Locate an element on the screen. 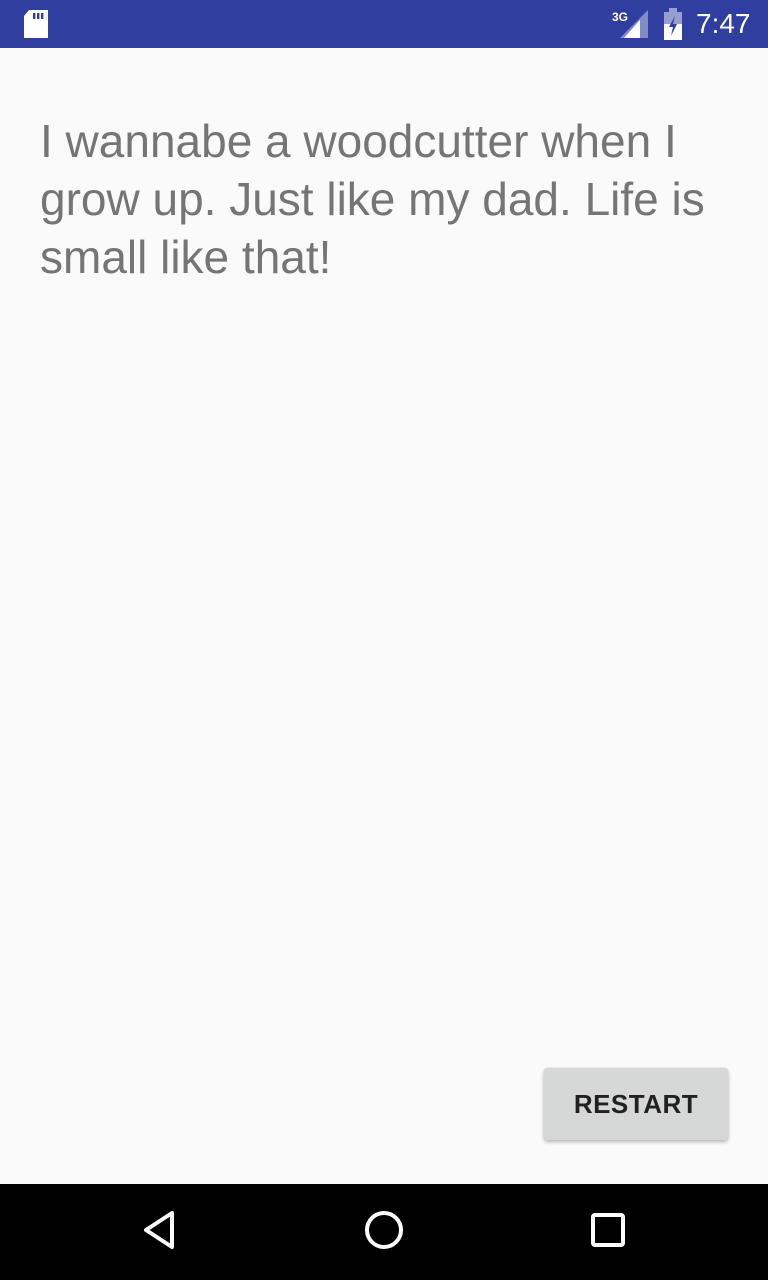 This screenshot has width=768, height=1280. home-button is located at coordinates (384, 1232).